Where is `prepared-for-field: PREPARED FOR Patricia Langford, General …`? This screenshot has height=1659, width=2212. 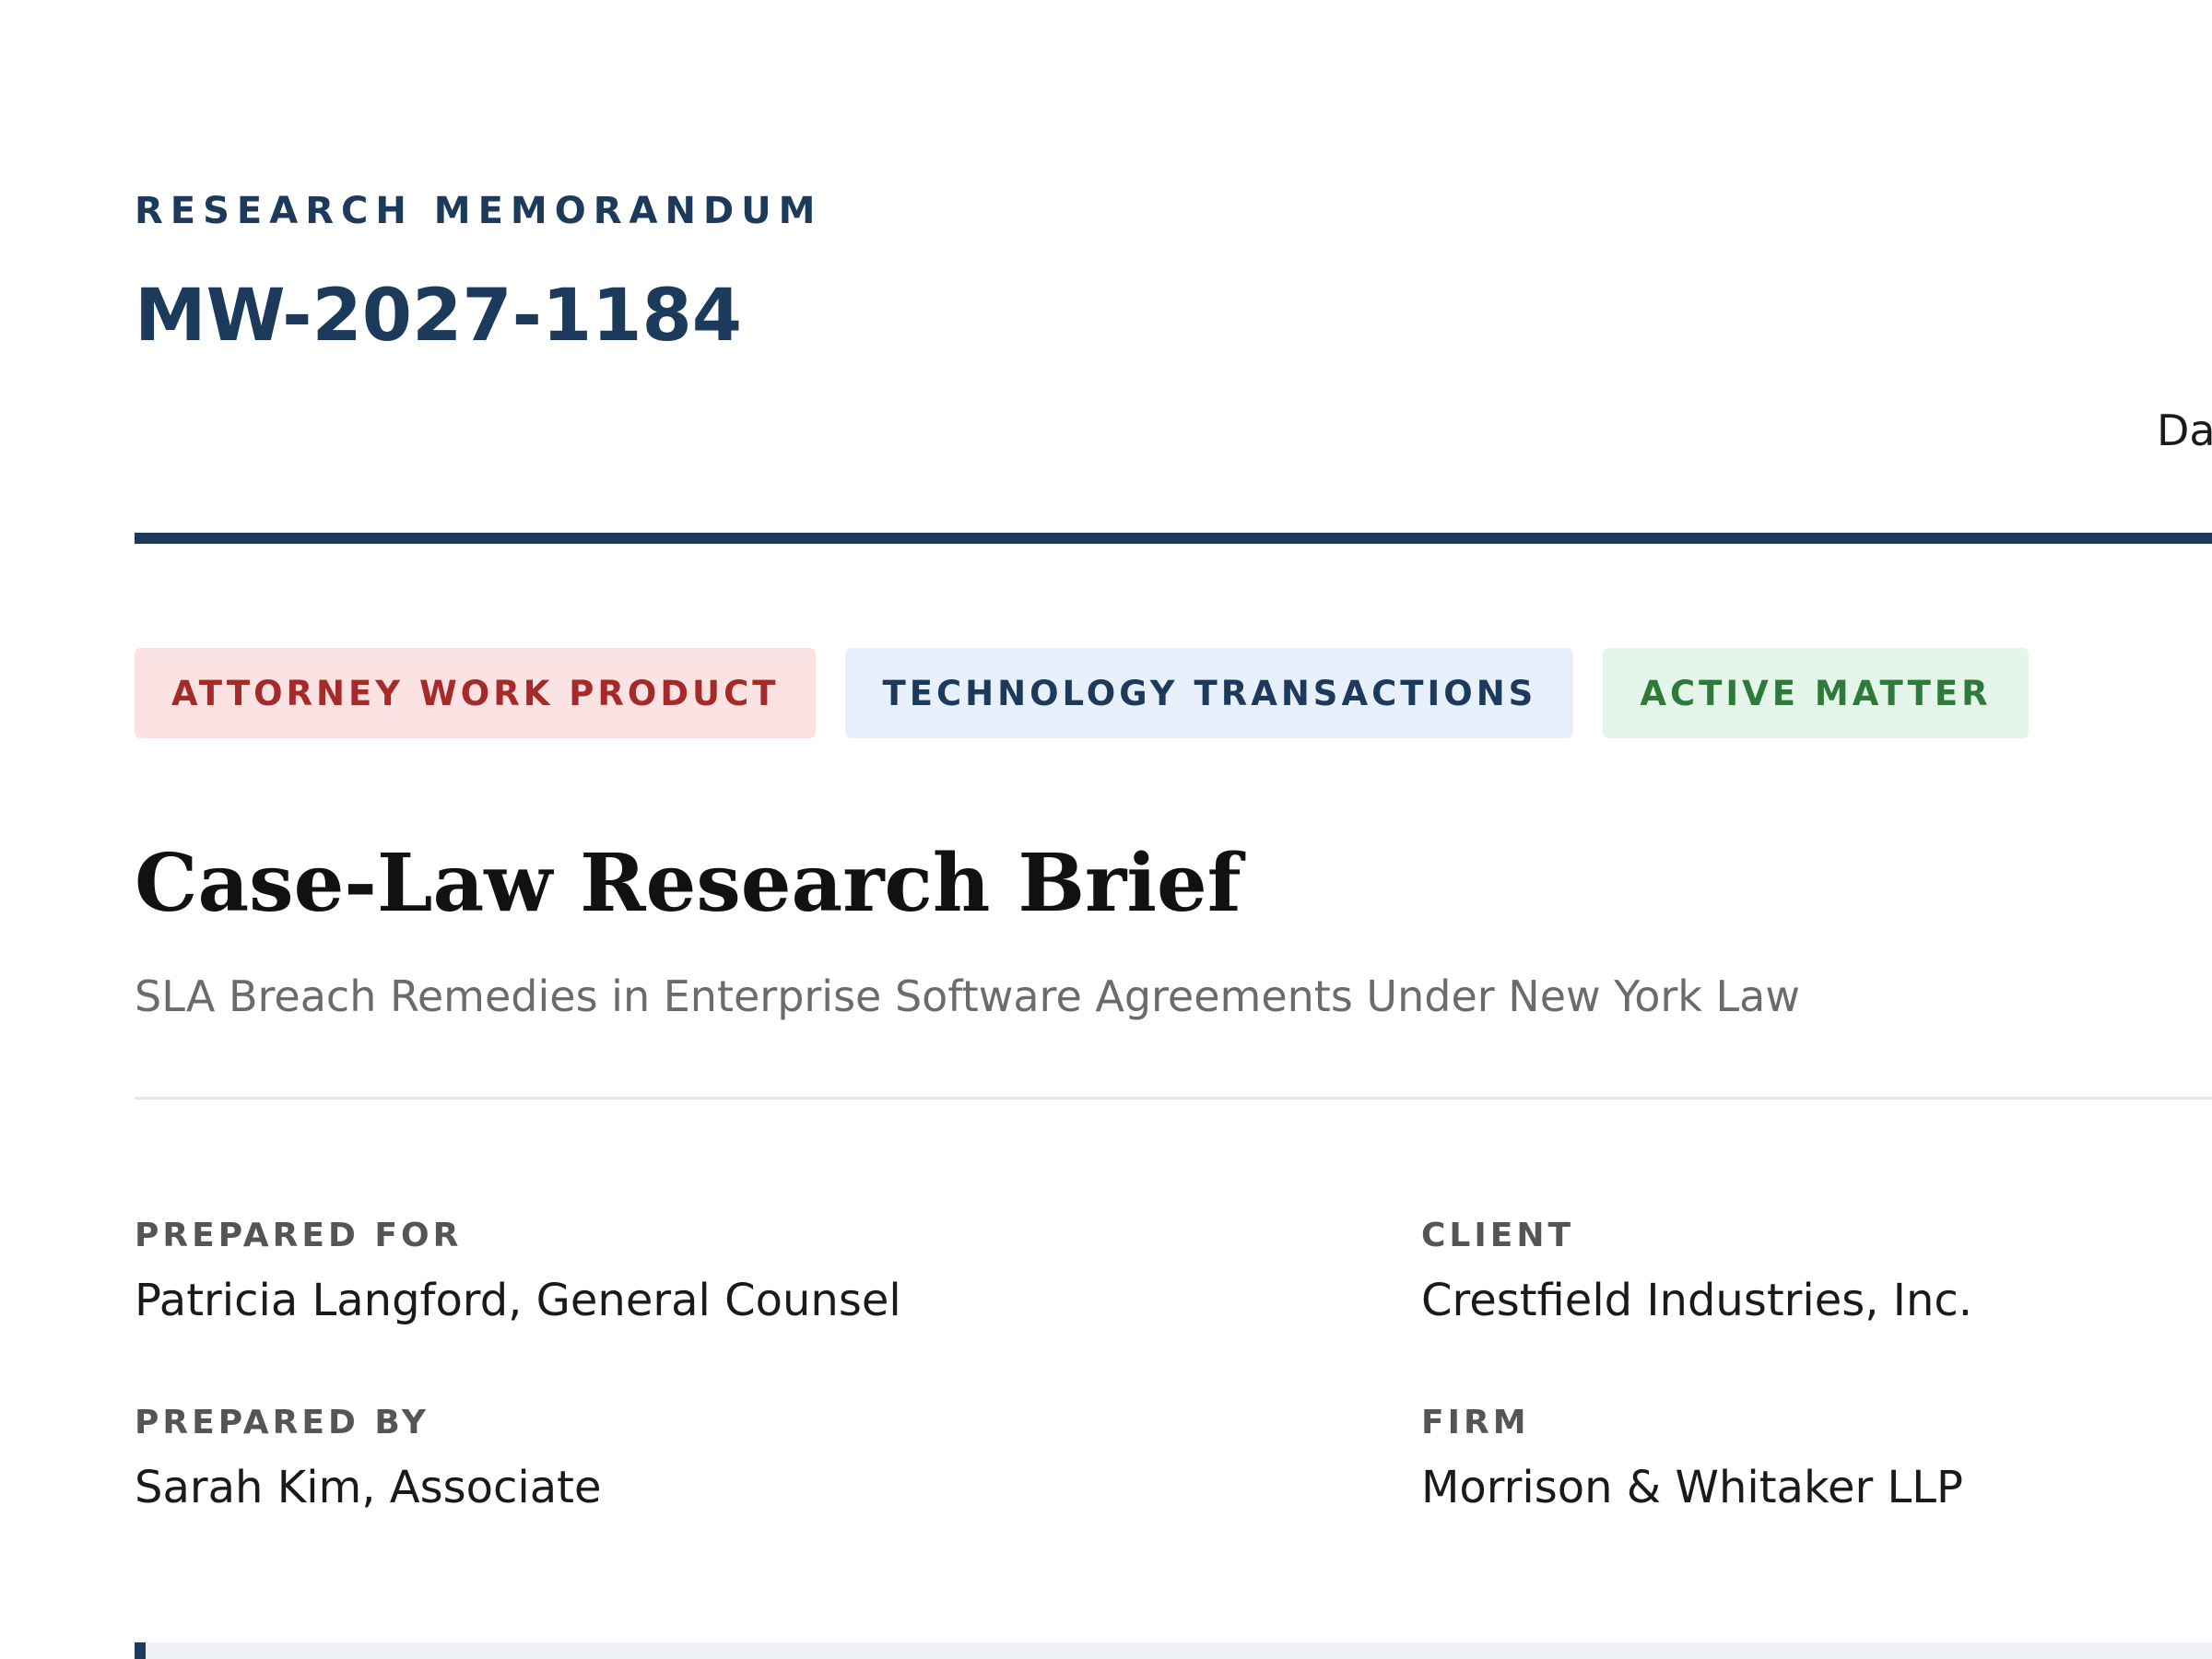 prepared-for-field: PREPARED FOR Patricia Langford, General … is located at coordinates (518, 1271).